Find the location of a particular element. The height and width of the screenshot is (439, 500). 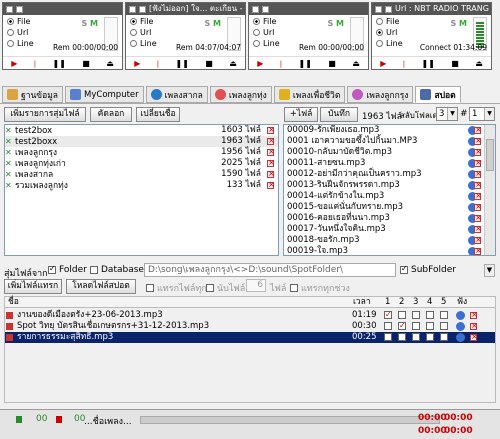

folder-row: ✕ เพลงสากล 1590 ไฟล์ is located at coordinates (141, 174).